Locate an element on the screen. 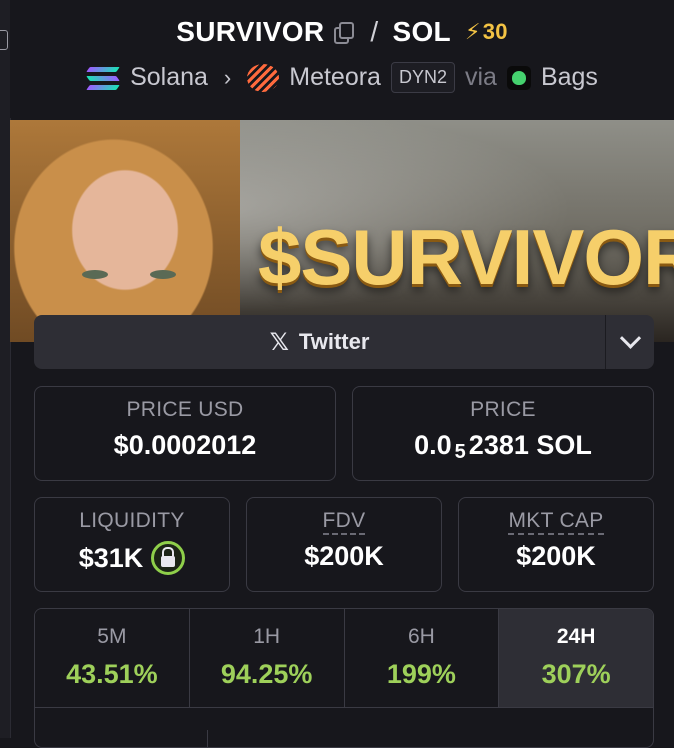  x-icon: 𝕏 is located at coordinates (279, 342).